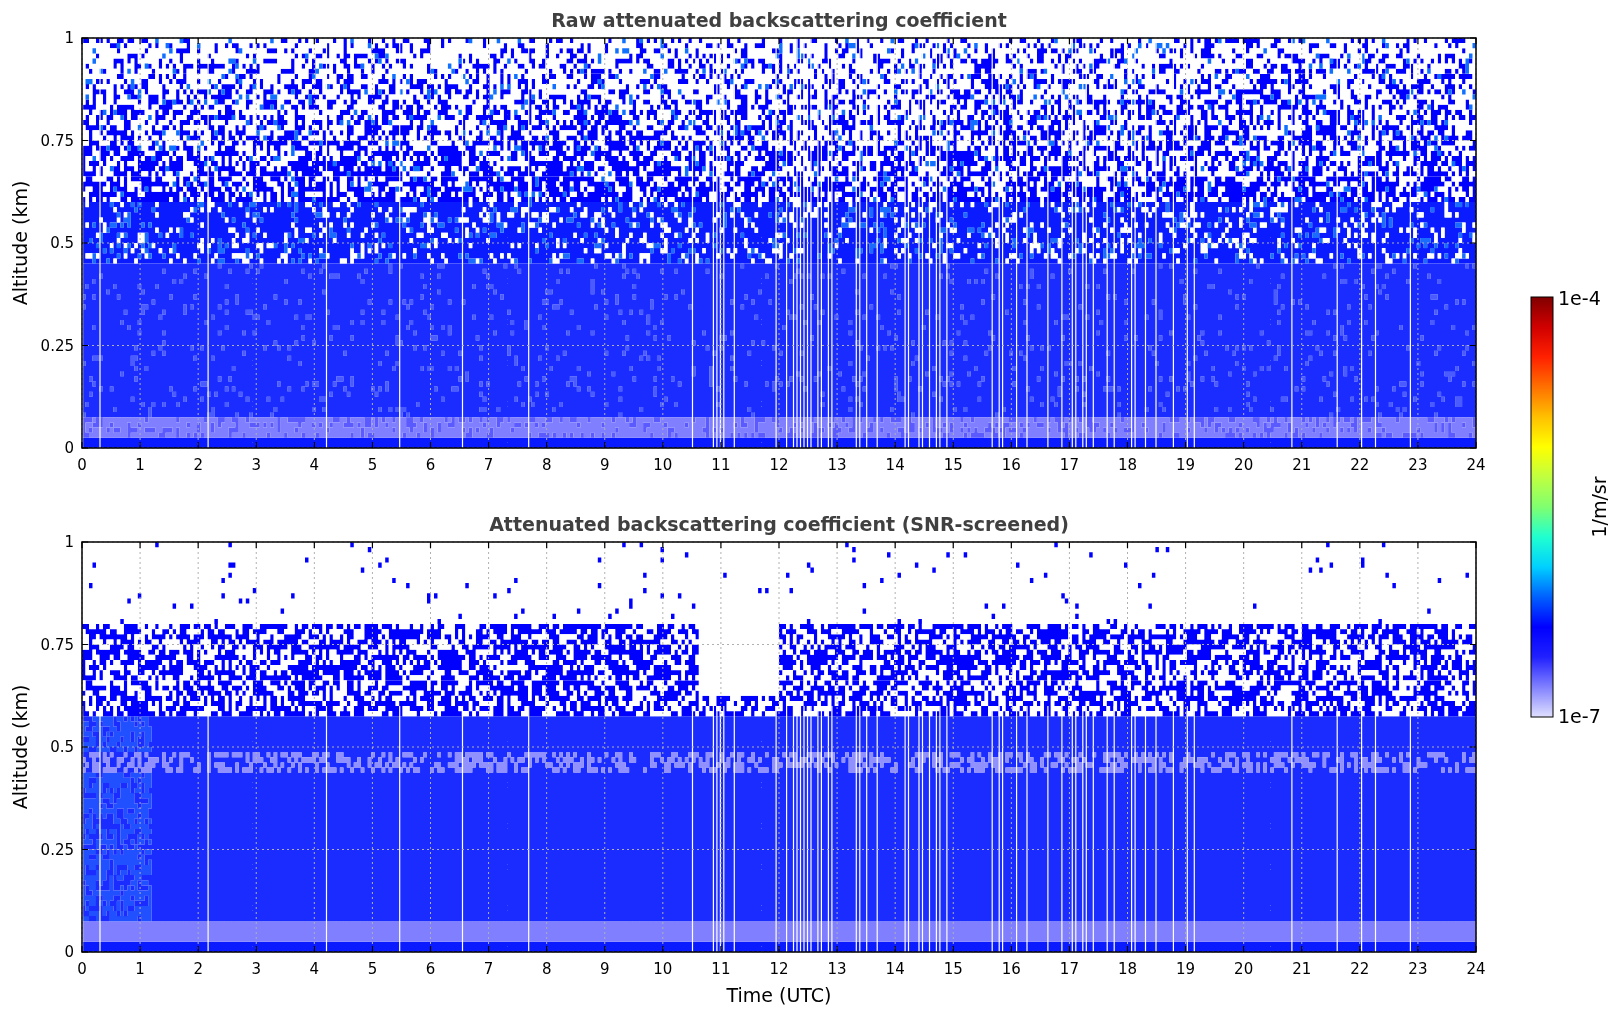 The width and height of the screenshot is (1621, 1020). I want to click on plot-title: Raw attenuated backscattering coefficient, so click(779, 20).